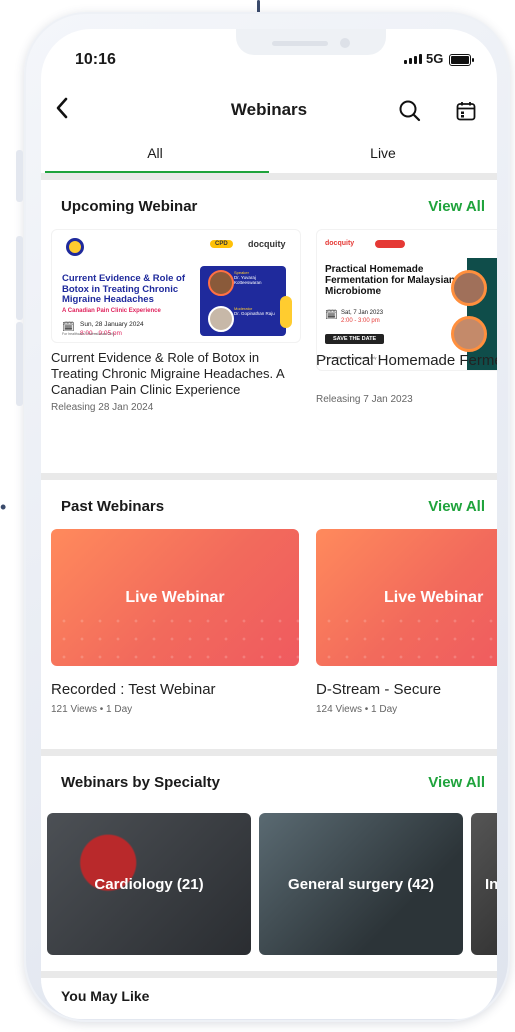 This screenshot has width=515, height=1032. What do you see at coordinates (254, 313) in the screenshot?
I see `moderator-name: Dr. Gopinathan Raju` at bounding box center [254, 313].